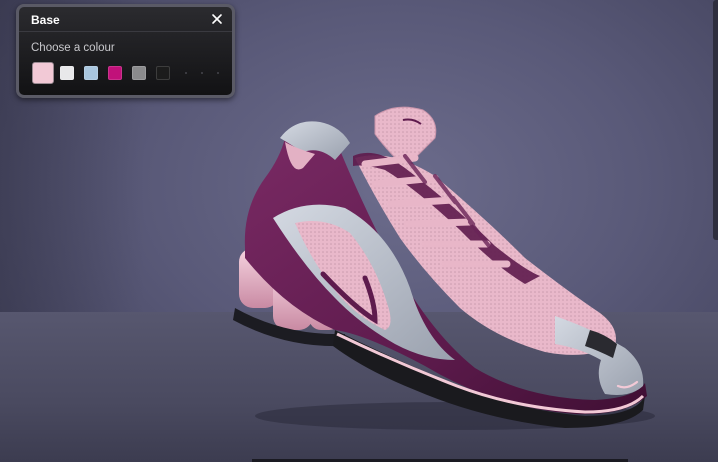 The width and height of the screenshot is (718, 462). What do you see at coordinates (139, 73) in the screenshot?
I see `swatch-grey` at bounding box center [139, 73].